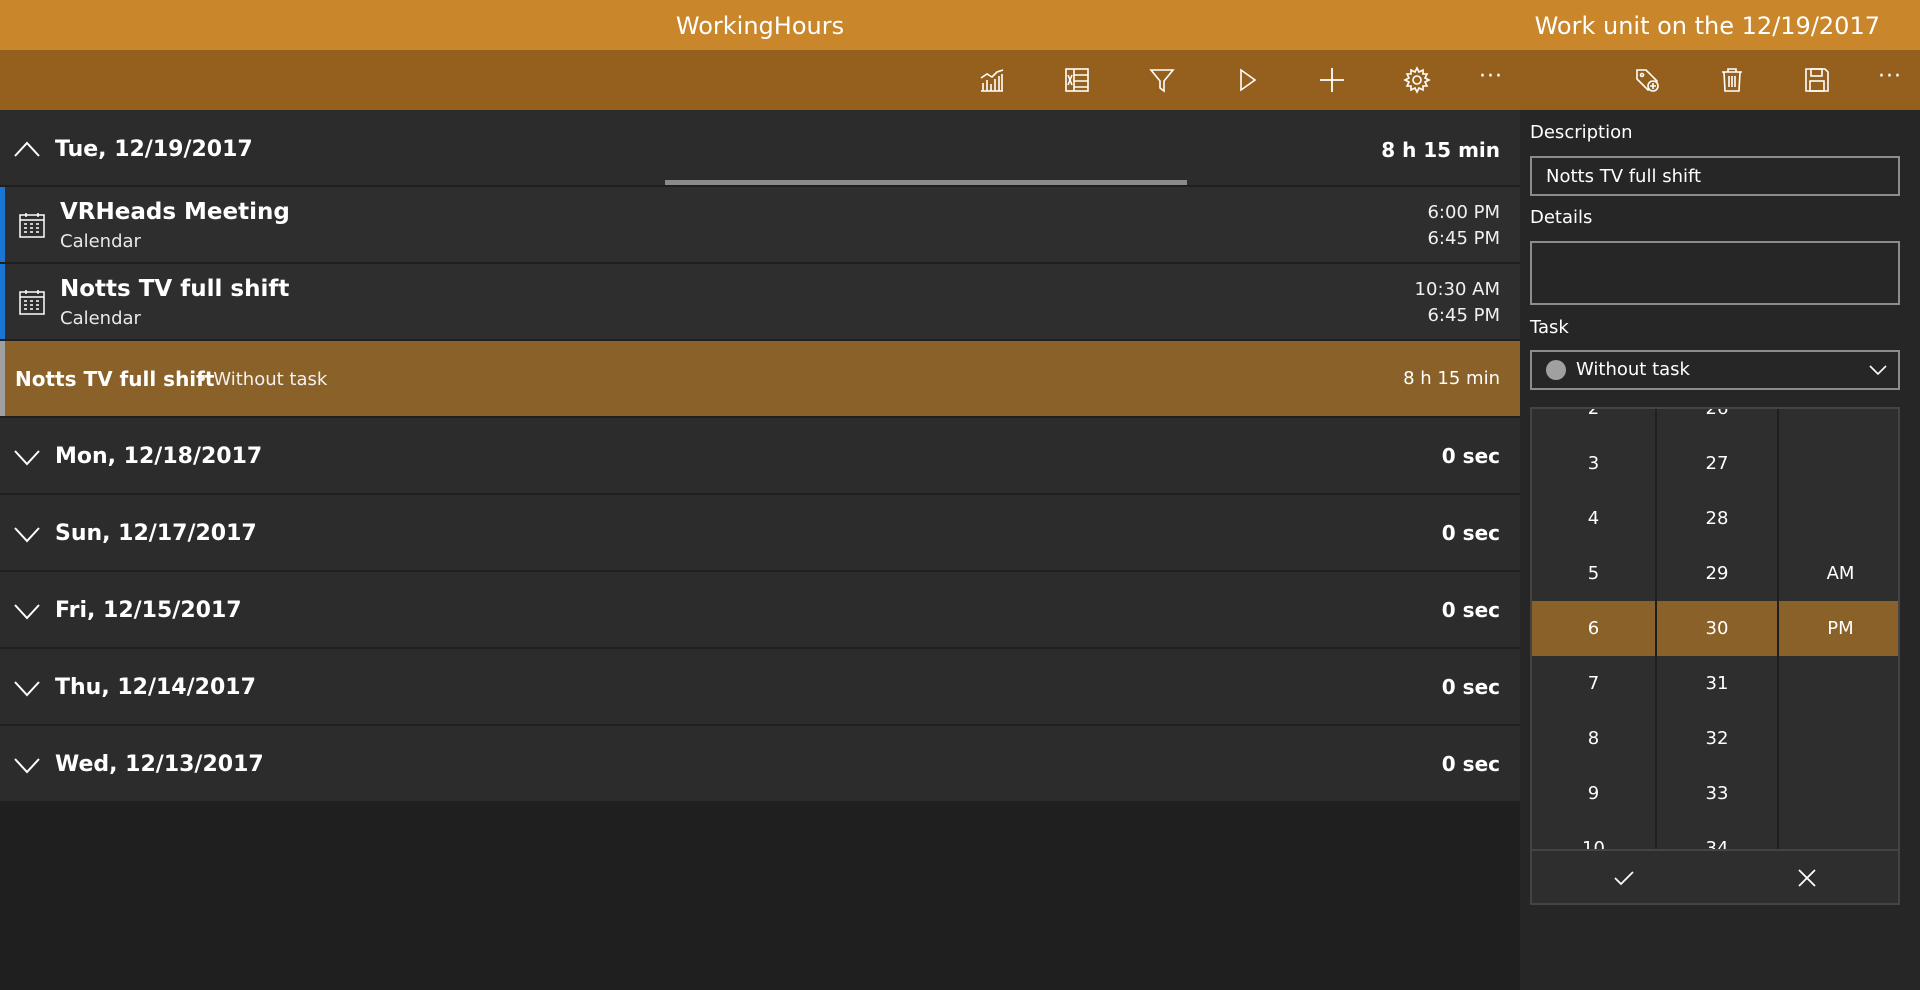  I want to click on hour-option: 6, so click(1593, 628).